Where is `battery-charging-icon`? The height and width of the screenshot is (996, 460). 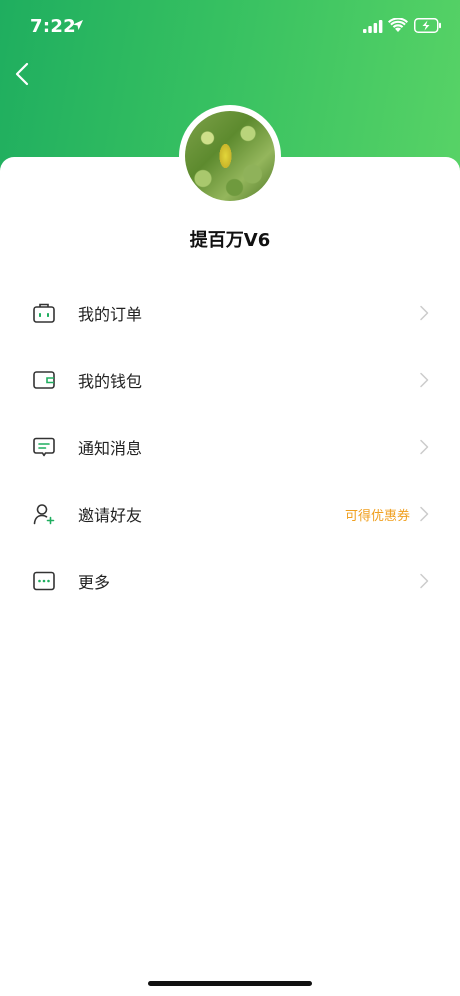 battery-charging-icon is located at coordinates (427, 25).